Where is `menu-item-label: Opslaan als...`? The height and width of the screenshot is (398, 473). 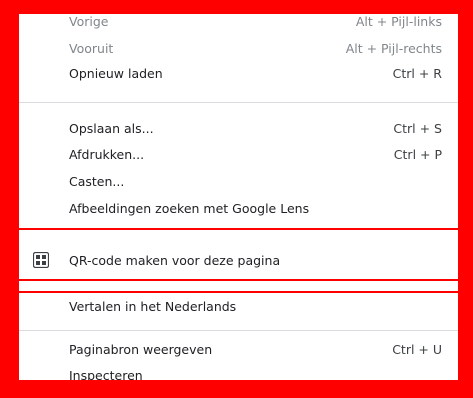 menu-item-label: Opslaan als... is located at coordinates (111, 128).